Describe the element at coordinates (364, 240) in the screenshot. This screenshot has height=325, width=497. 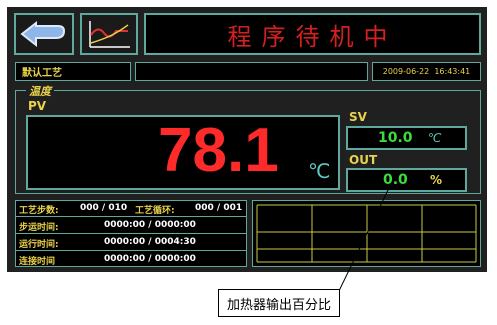
I see `callout-line` at that location.